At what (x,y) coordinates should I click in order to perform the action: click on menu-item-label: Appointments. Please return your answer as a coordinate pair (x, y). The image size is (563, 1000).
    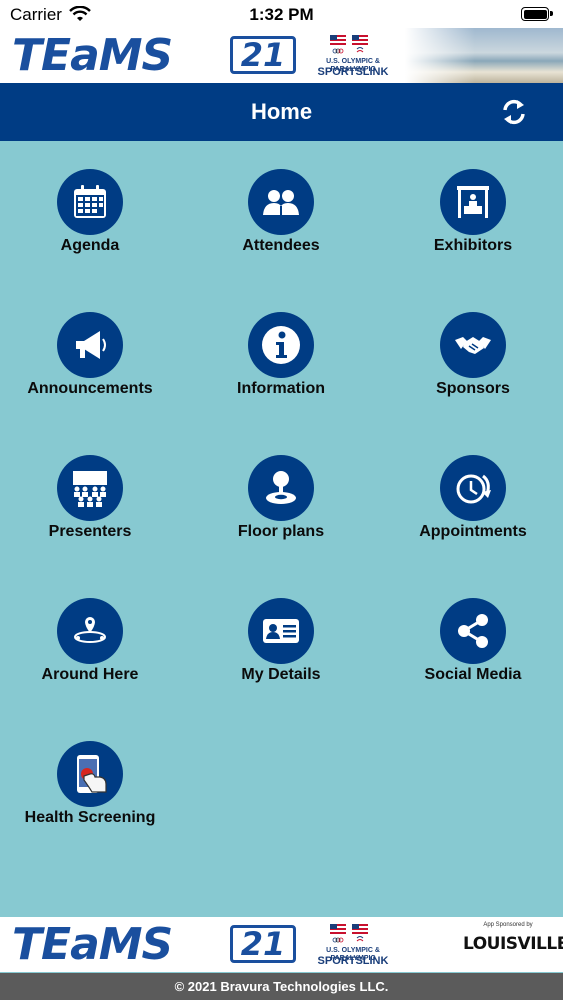
    Looking at the image, I should click on (473, 531).